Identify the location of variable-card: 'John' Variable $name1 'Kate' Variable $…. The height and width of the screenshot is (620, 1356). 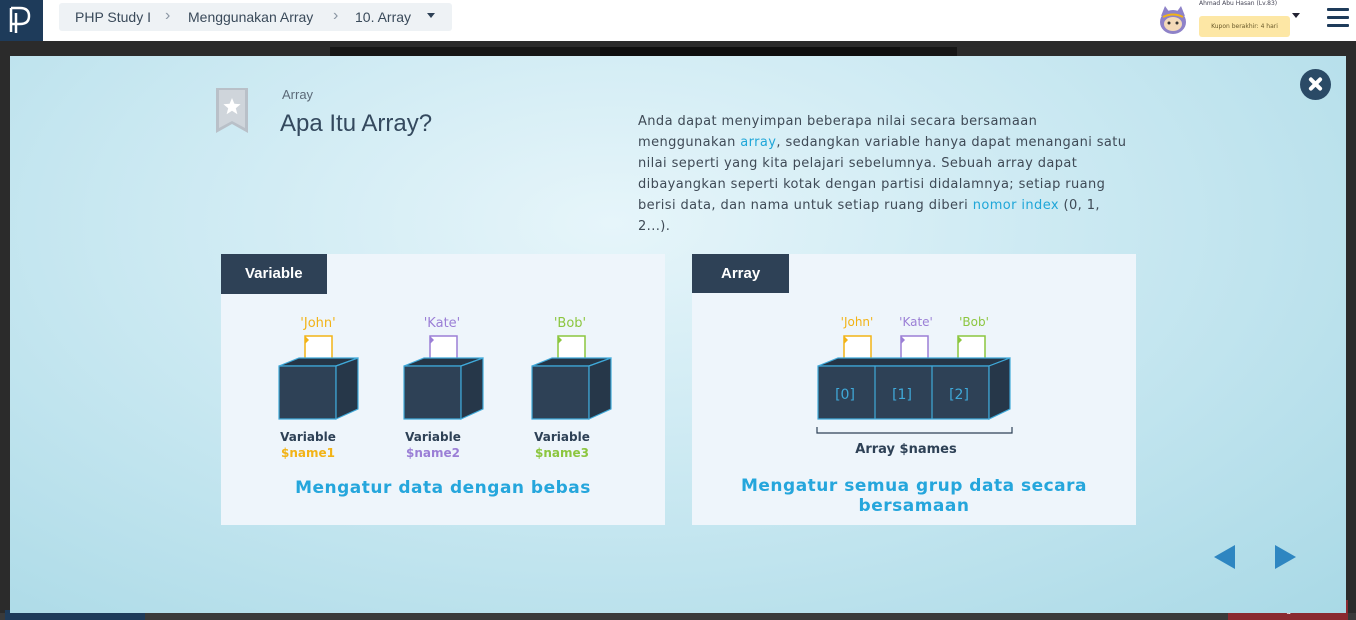
(443, 389).